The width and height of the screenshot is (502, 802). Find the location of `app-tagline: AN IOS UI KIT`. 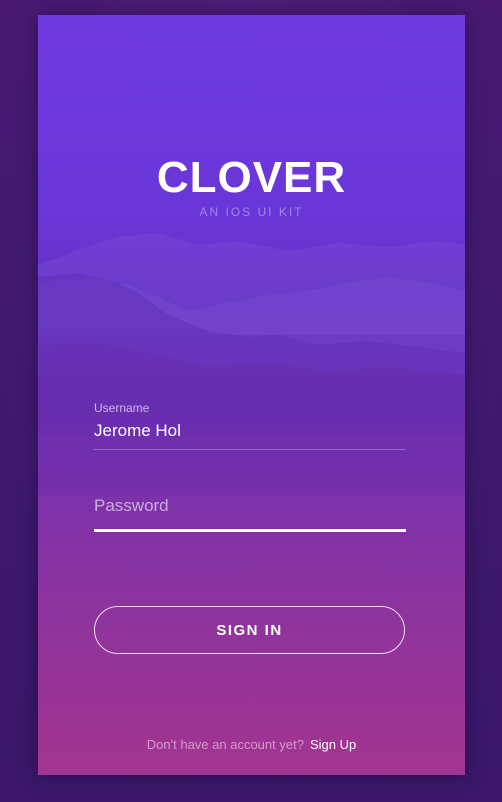

app-tagline: AN IOS UI KIT is located at coordinates (251, 212).